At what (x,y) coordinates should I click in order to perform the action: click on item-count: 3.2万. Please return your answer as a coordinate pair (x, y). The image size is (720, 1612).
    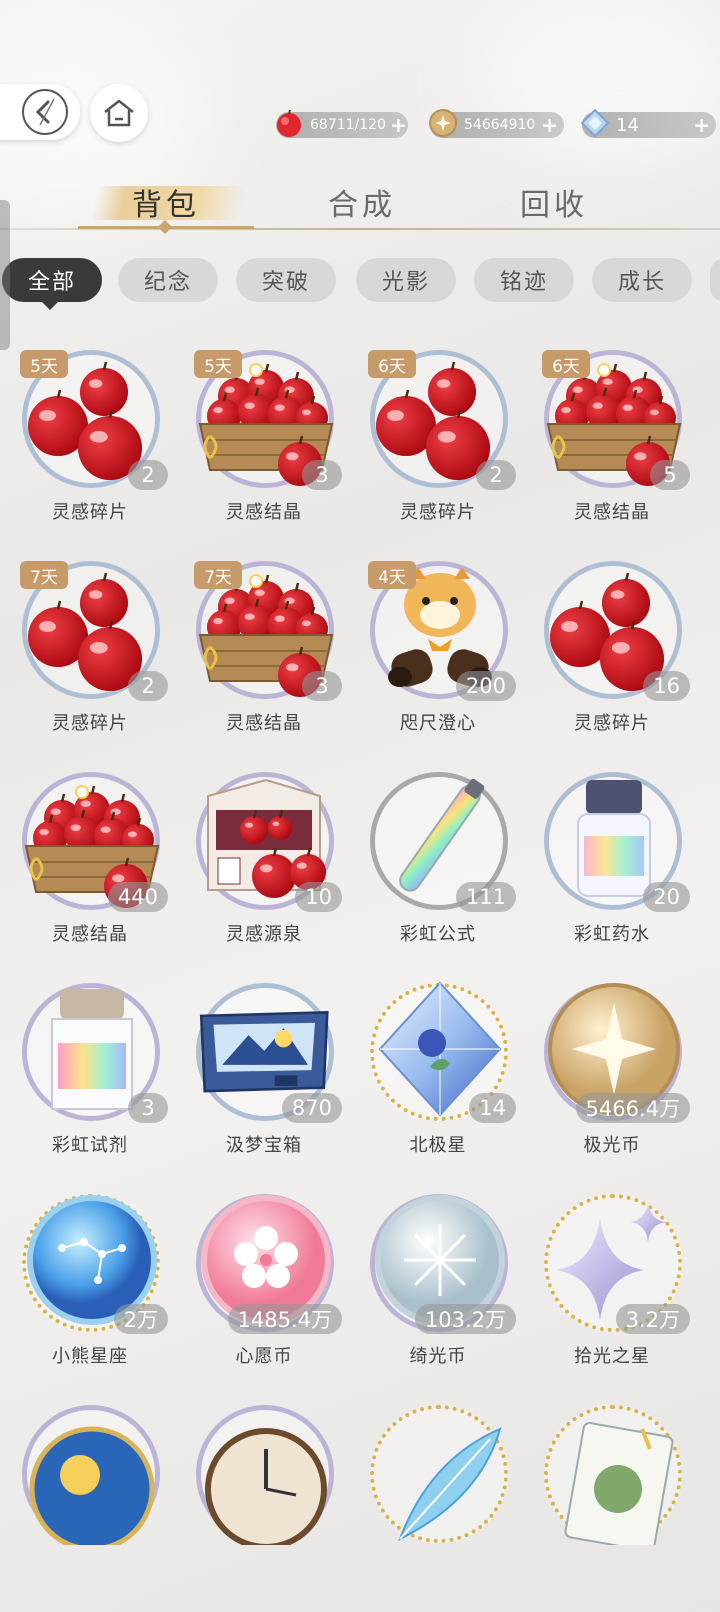
    Looking at the image, I should click on (652, 1319).